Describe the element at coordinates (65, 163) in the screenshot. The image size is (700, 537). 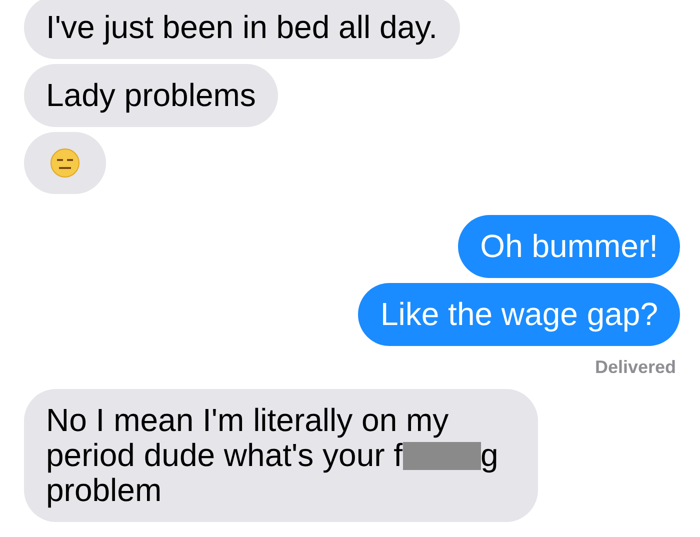
I see `expressionless-face-icon` at that location.